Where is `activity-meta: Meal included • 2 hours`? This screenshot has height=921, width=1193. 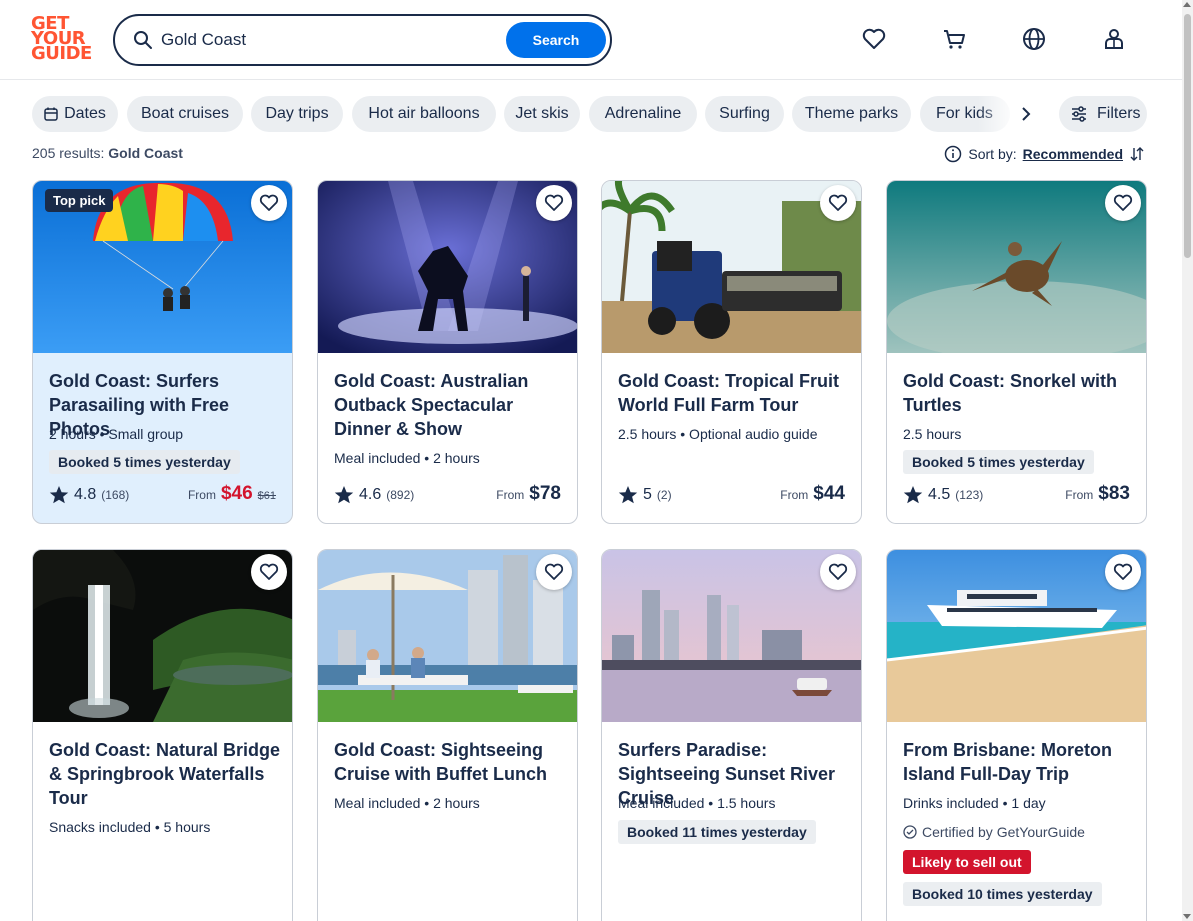
activity-meta: Meal included • 2 hours is located at coordinates (407, 803).